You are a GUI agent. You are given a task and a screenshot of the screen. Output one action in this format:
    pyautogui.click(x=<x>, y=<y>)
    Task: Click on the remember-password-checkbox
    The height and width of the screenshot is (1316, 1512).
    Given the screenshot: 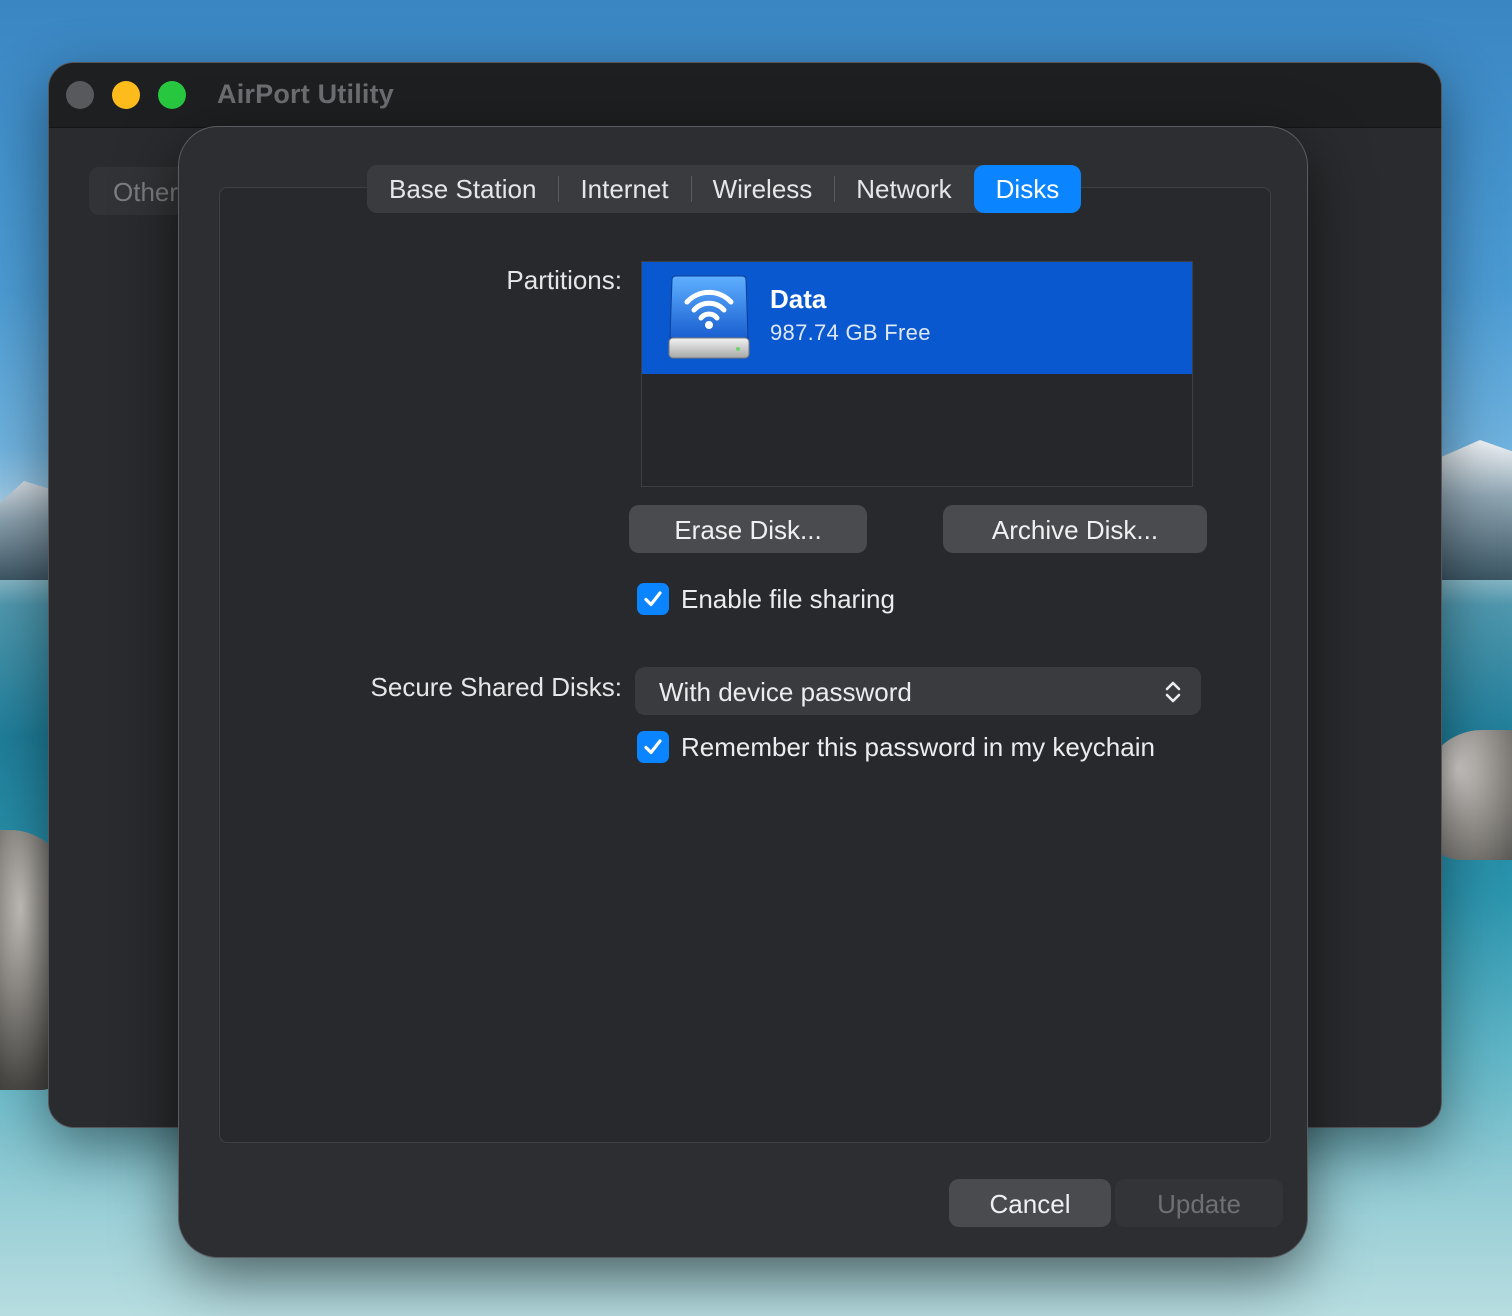 What is the action you would take?
    pyautogui.click(x=653, y=747)
    